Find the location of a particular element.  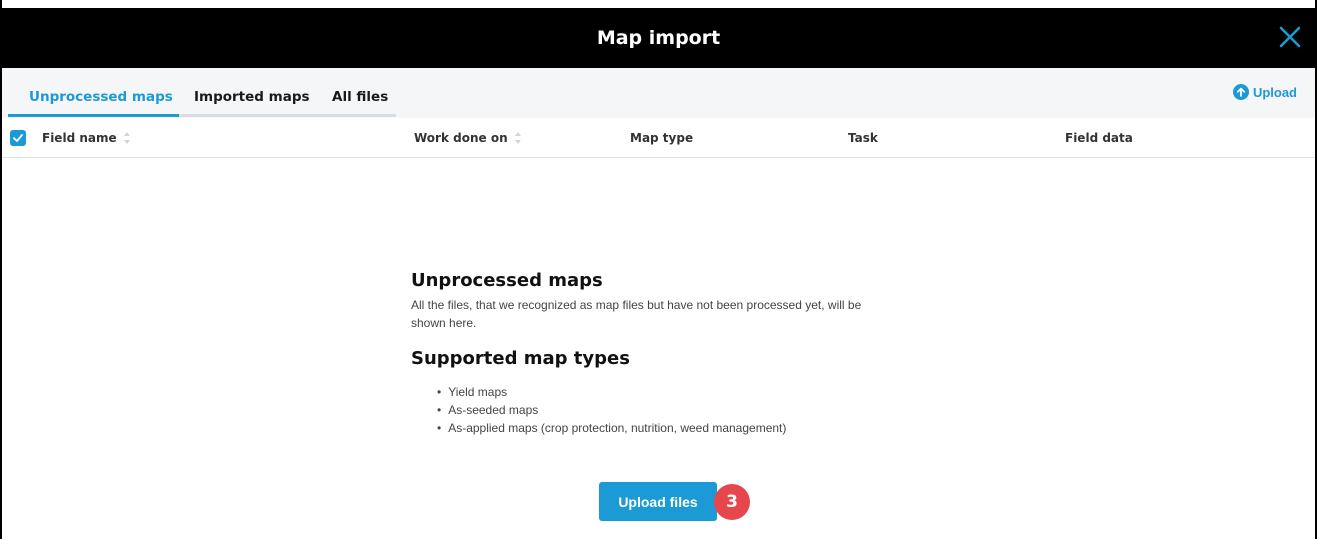

close-icon is located at coordinates (1290, 37).